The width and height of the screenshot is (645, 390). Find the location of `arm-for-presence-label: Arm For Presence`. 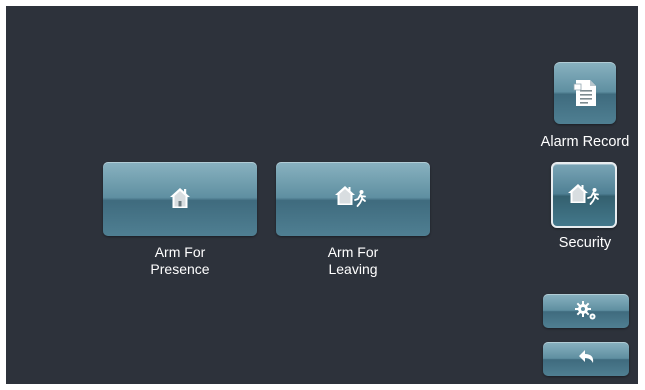

arm-for-presence-label: Arm For Presence is located at coordinates (180, 260).